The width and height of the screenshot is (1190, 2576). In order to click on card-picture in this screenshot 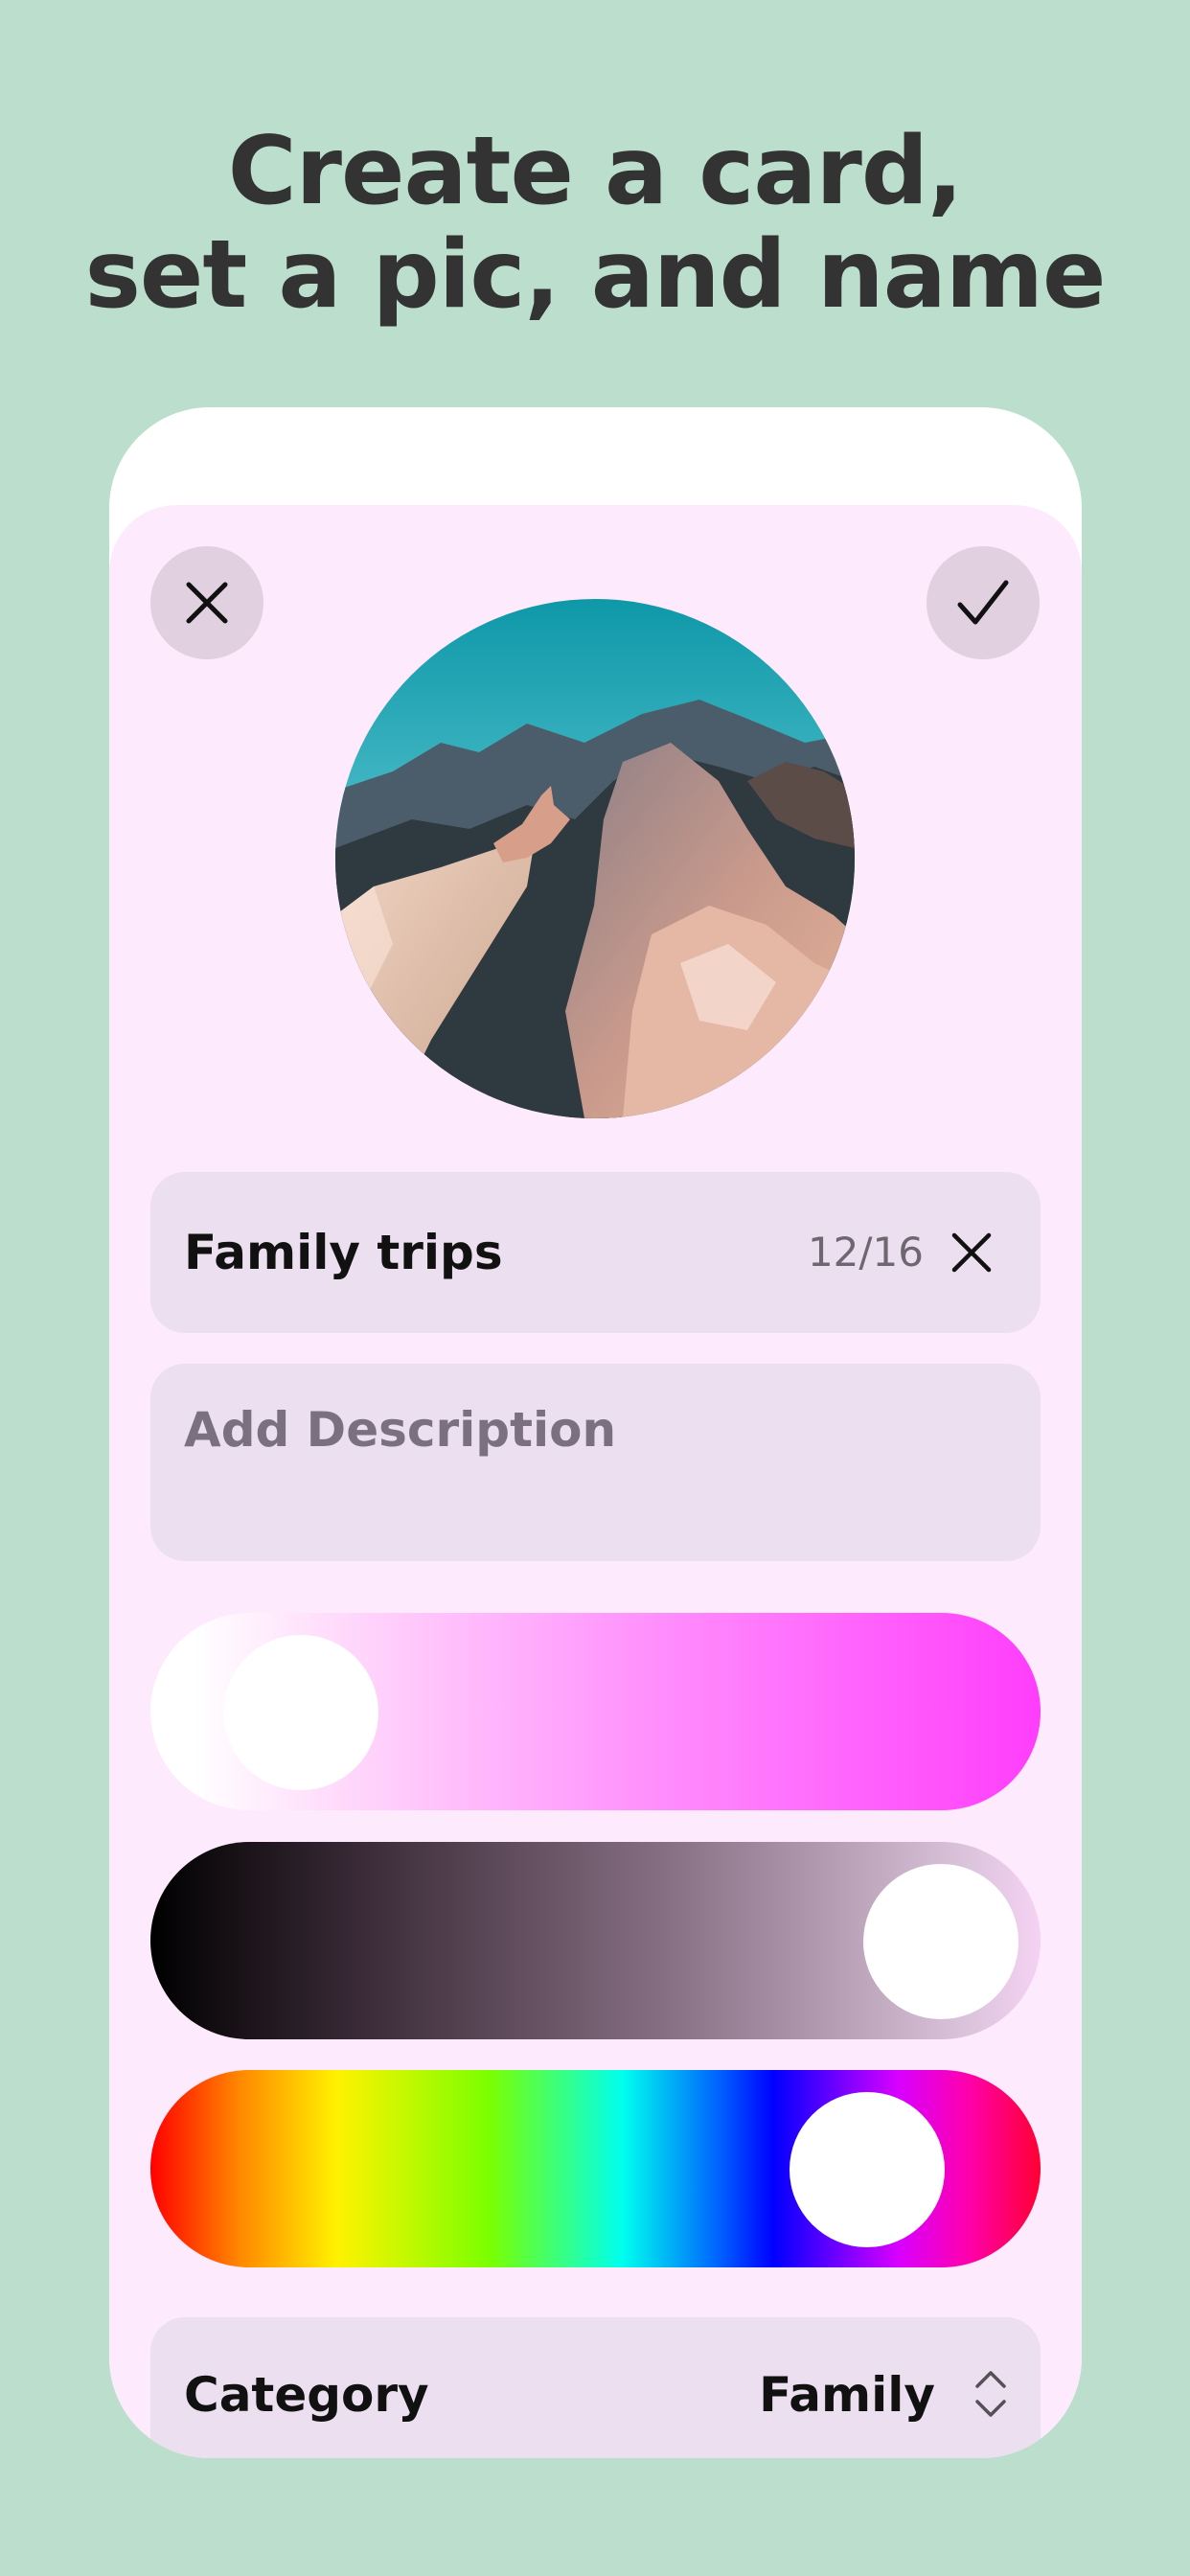, I will do `click(595, 858)`.